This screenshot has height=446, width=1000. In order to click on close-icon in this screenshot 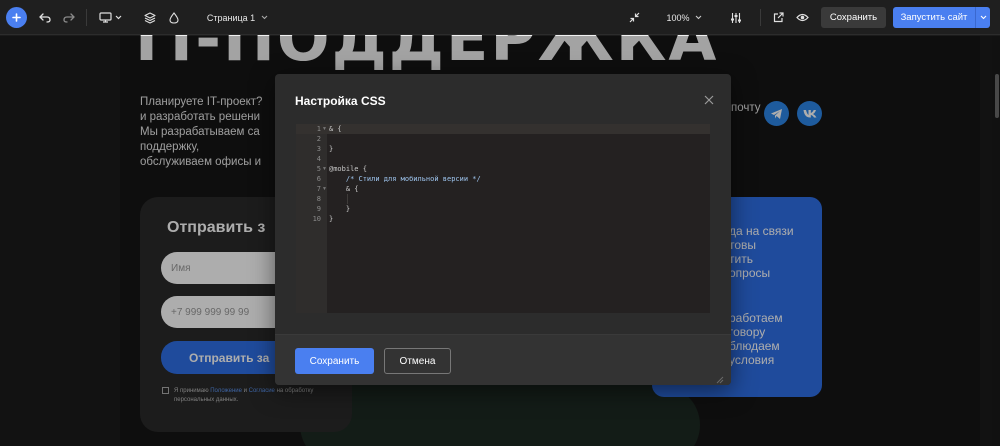, I will do `click(709, 100)`.